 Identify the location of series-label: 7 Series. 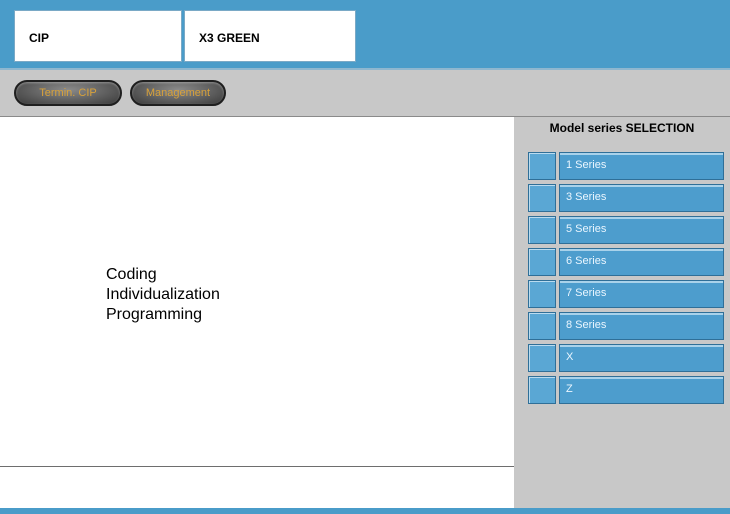
(641, 294).